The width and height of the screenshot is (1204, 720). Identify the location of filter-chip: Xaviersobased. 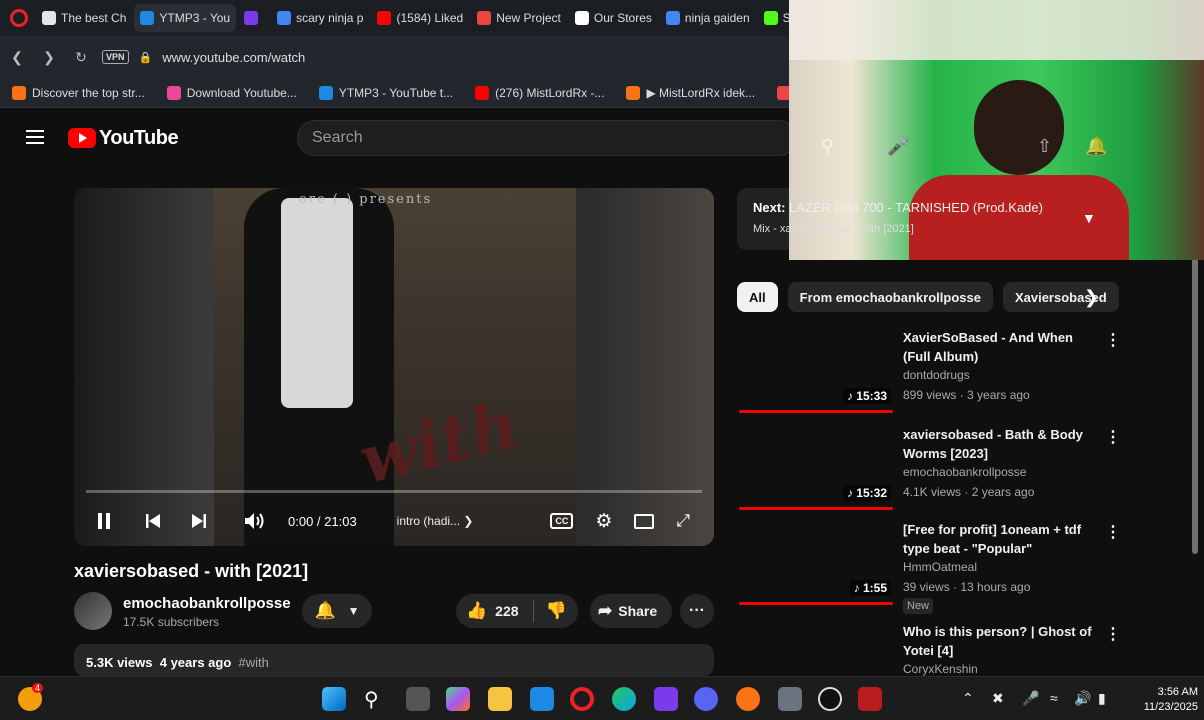
(1060, 297).